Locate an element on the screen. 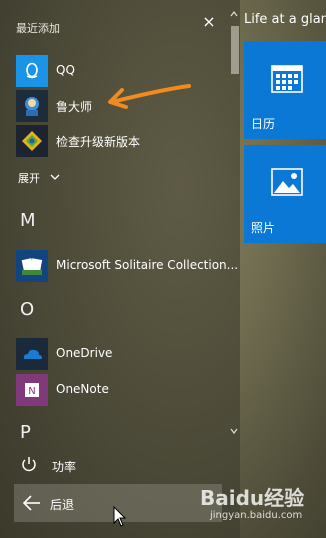 The width and height of the screenshot is (326, 538). cursor-icon is located at coordinates (120, 516).